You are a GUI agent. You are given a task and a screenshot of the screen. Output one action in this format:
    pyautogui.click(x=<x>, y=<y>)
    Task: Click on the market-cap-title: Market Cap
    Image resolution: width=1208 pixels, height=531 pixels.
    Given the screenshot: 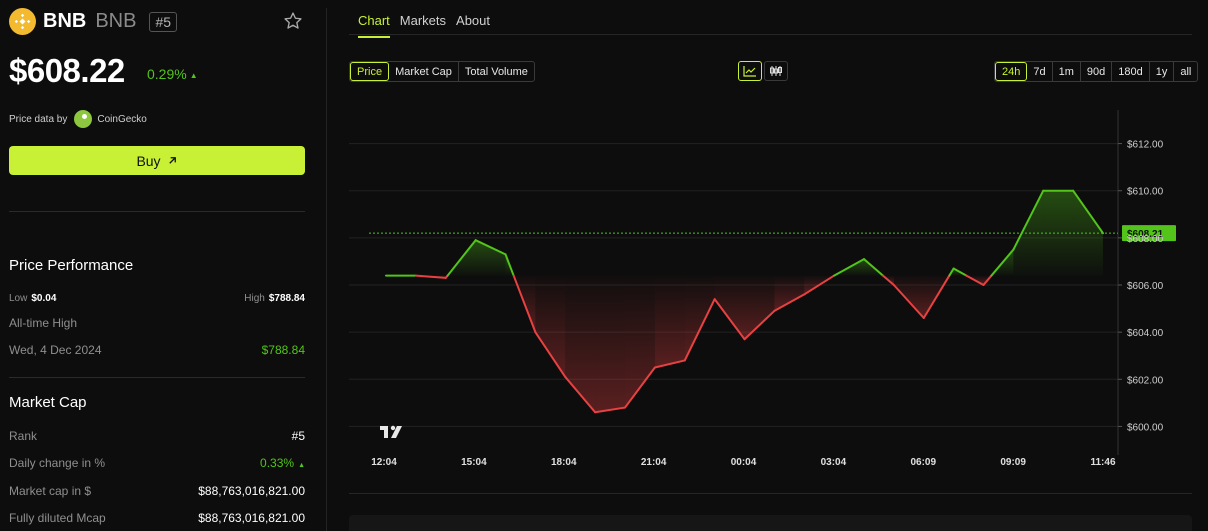 What is the action you would take?
    pyautogui.click(x=48, y=402)
    